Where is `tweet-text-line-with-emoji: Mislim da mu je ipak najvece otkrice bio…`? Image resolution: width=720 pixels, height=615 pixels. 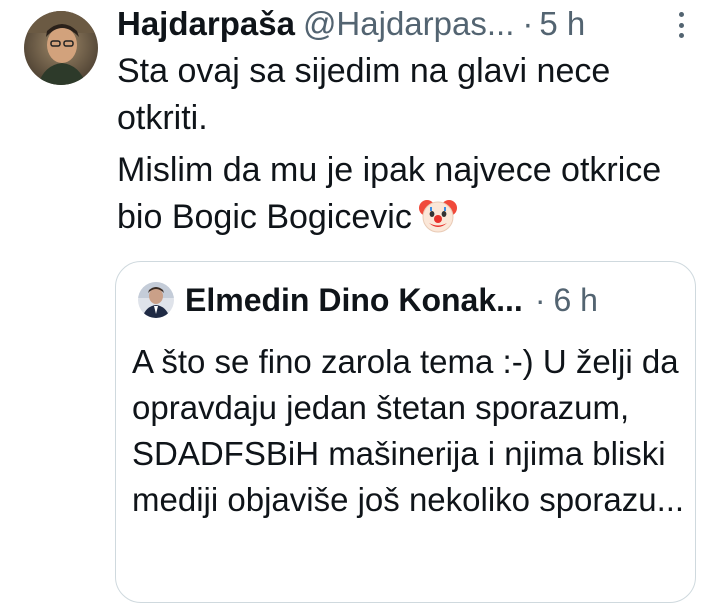
tweet-text-line-with-emoji: Mislim da mu je ipak najvece otkrice bio… is located at coordinates (409, 197).